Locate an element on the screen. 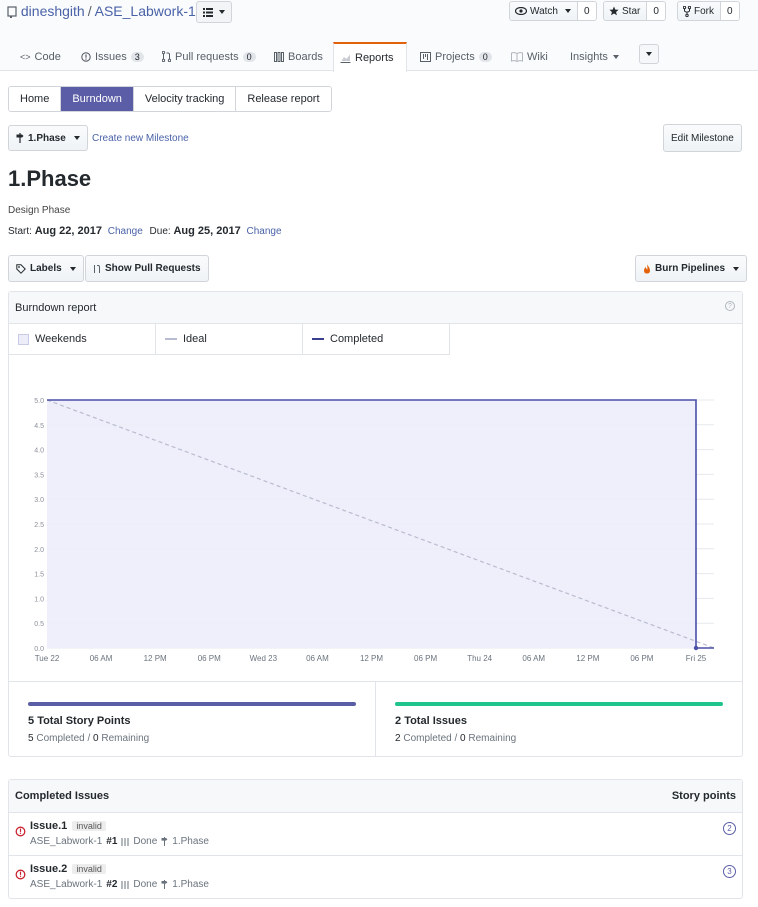  help-icon: ? is located at coordinates (730, 306).